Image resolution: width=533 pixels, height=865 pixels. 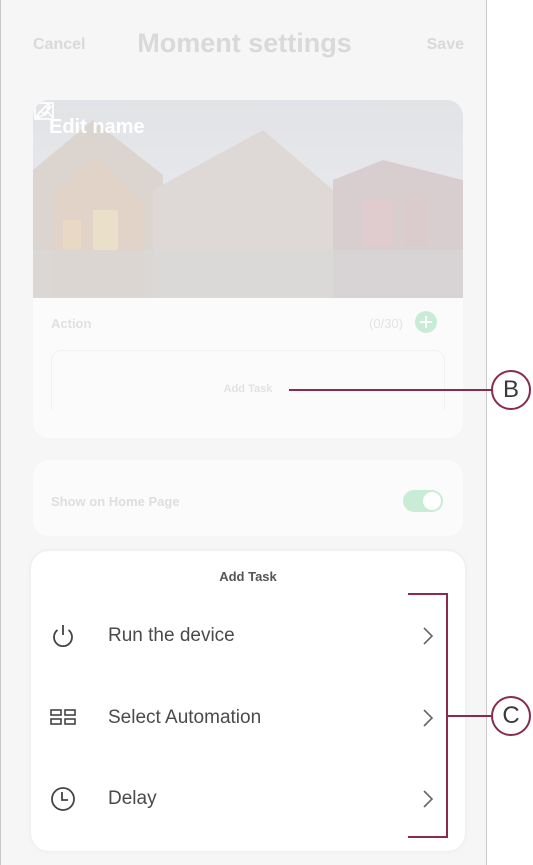 I want to click on callout-c: C, so click(x=511, y=716).